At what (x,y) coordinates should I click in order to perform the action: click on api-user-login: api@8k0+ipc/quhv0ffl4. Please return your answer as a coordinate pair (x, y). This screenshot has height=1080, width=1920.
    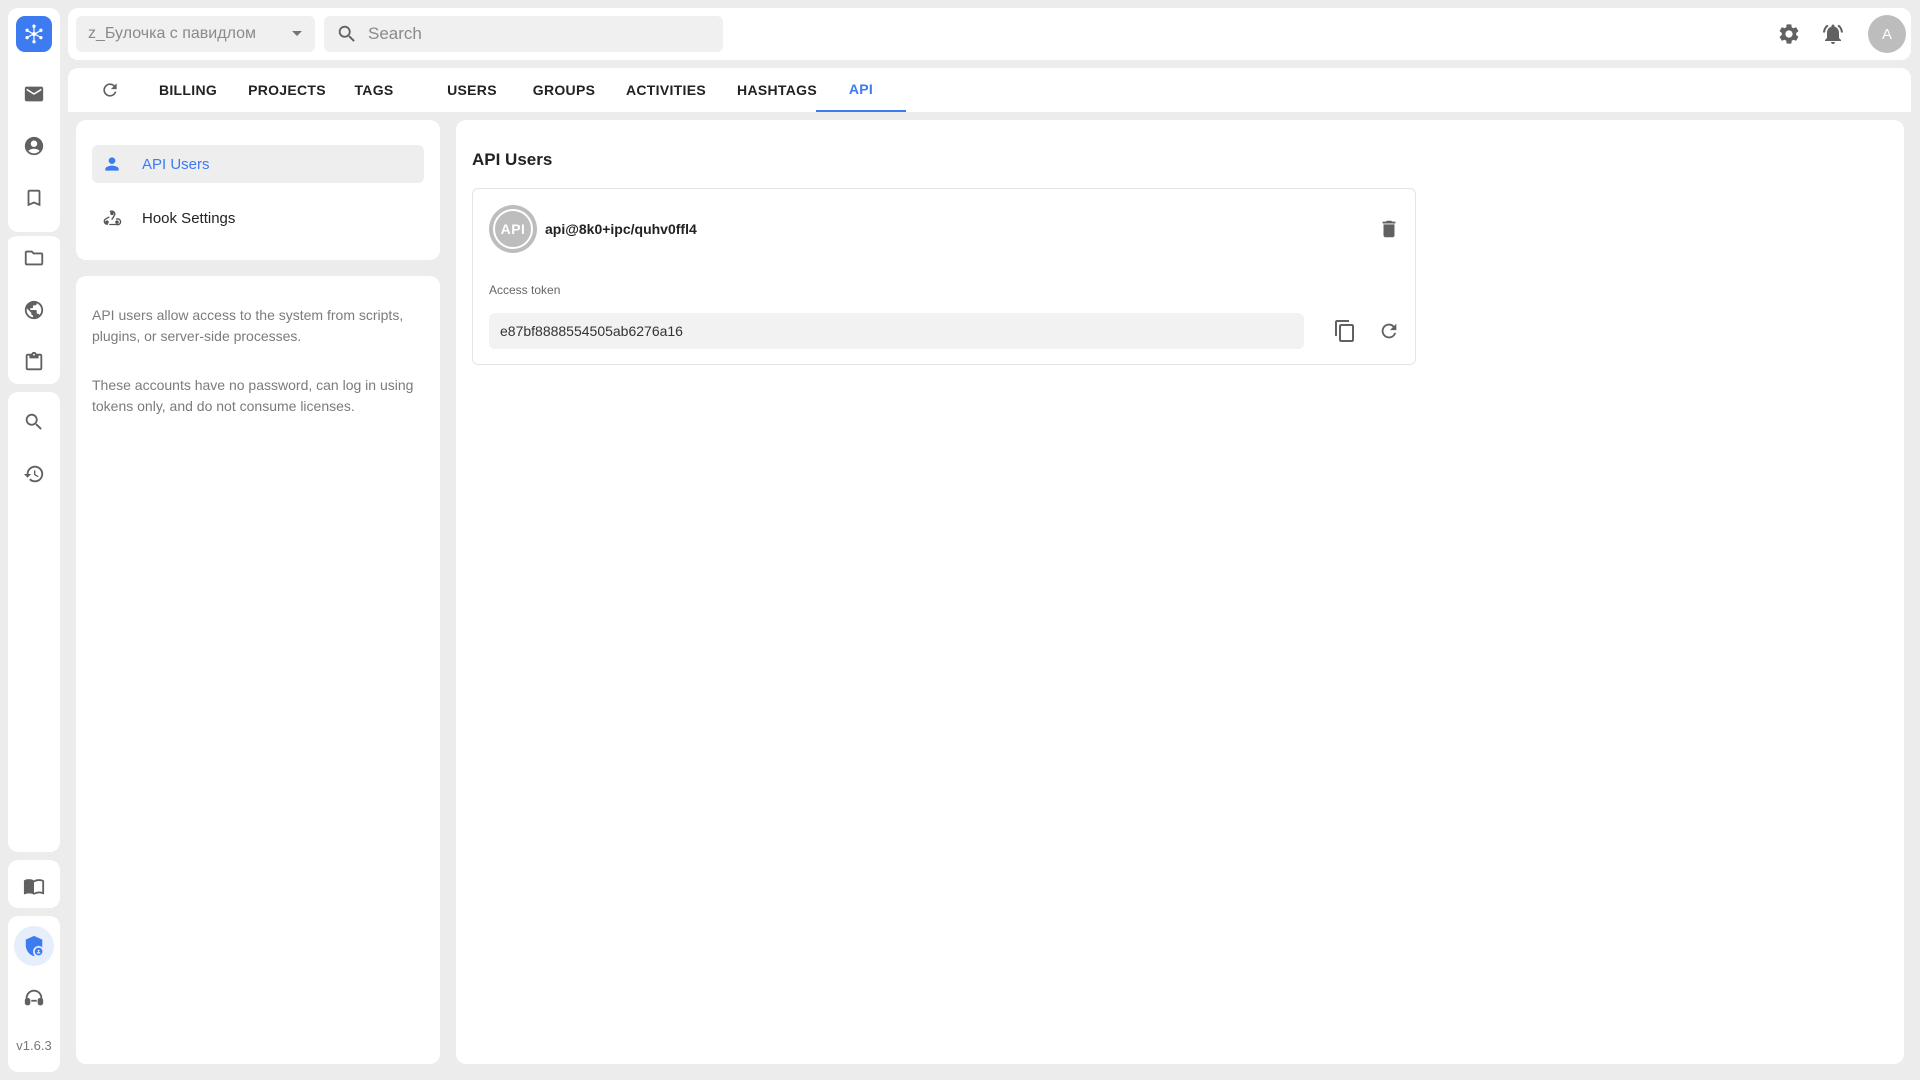
    Looking at the image, I should click on (621, 229).